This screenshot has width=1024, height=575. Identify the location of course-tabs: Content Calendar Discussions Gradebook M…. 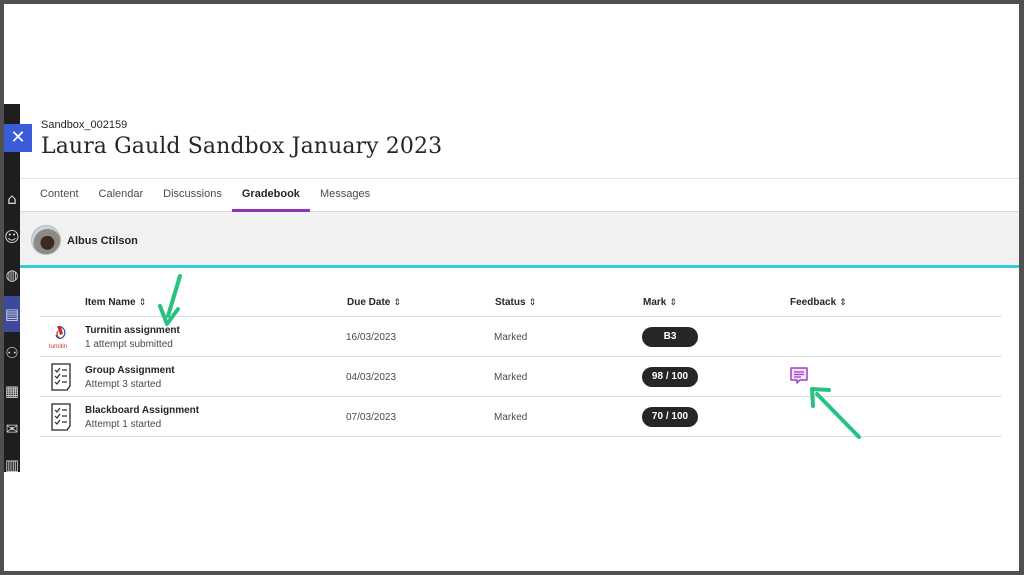
(519, 195).